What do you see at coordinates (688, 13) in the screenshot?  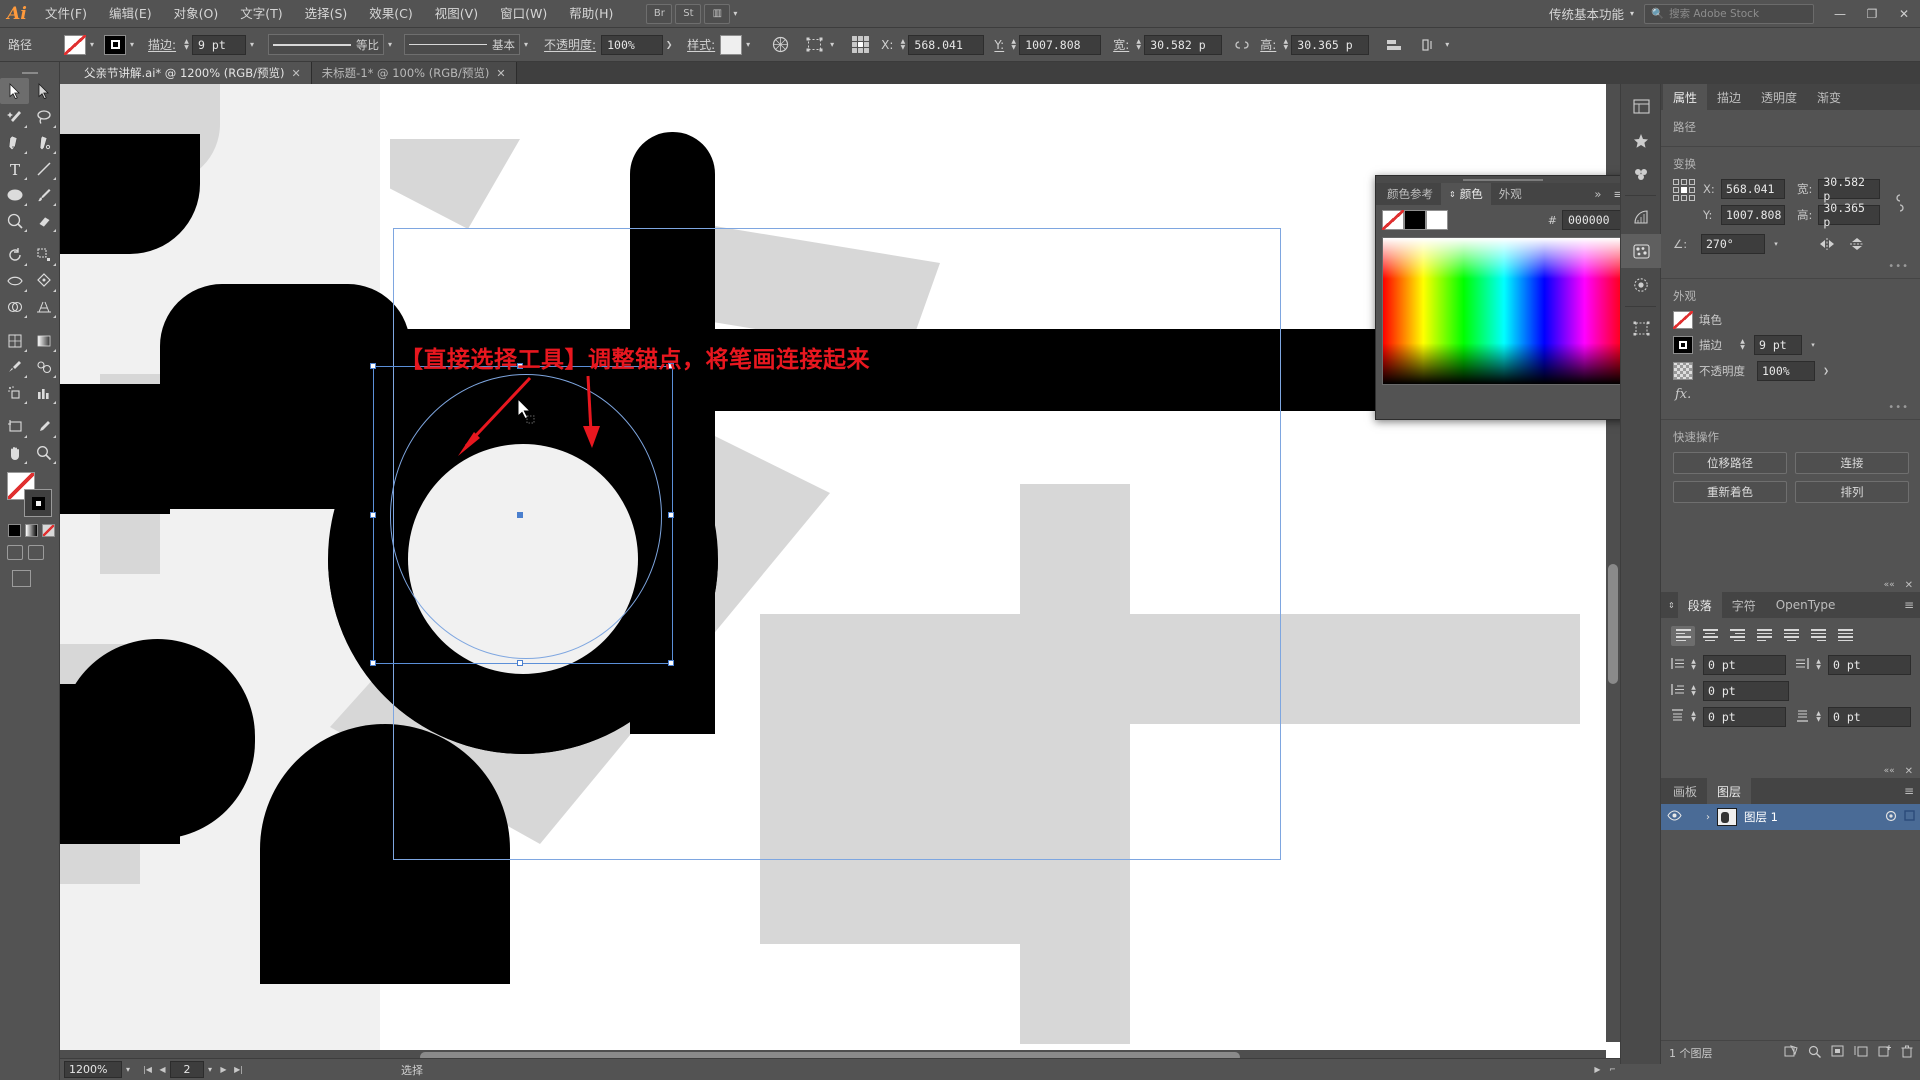 I see `stock-icon: St` at bounding box center [688, 13].